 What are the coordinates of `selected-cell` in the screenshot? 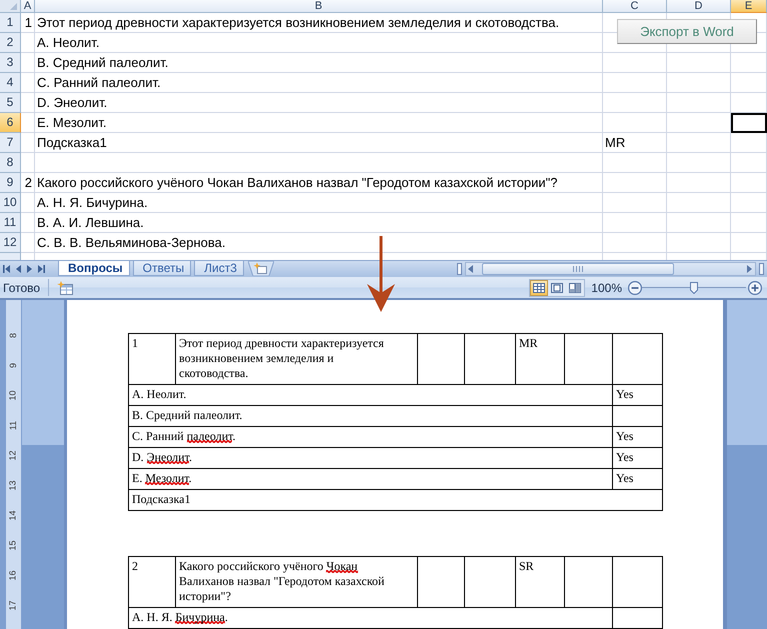 It's located at (749, 123).